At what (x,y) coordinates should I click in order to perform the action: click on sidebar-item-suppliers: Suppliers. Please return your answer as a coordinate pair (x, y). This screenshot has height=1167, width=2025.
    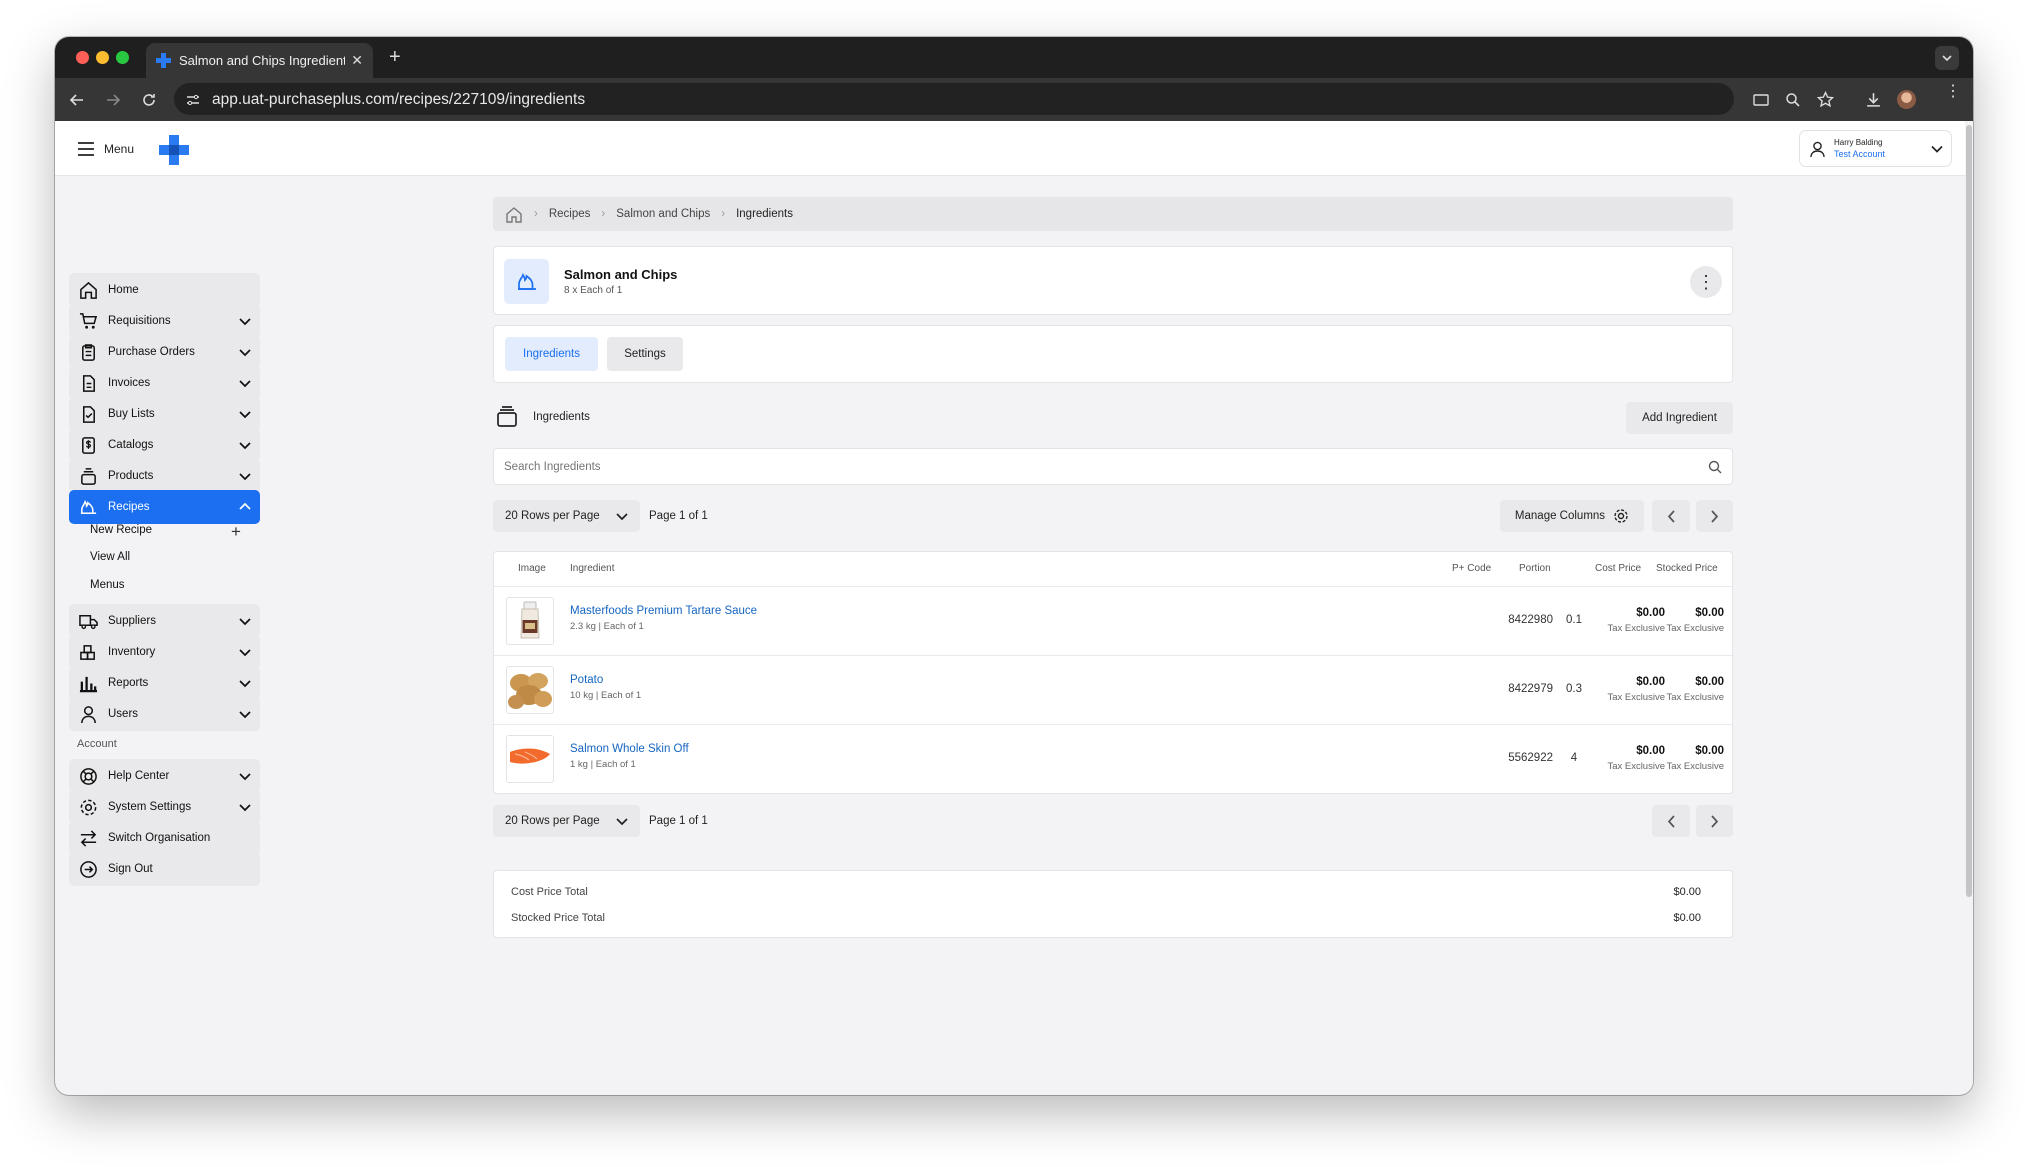
    Looking at the image, I should click on (164, 621).